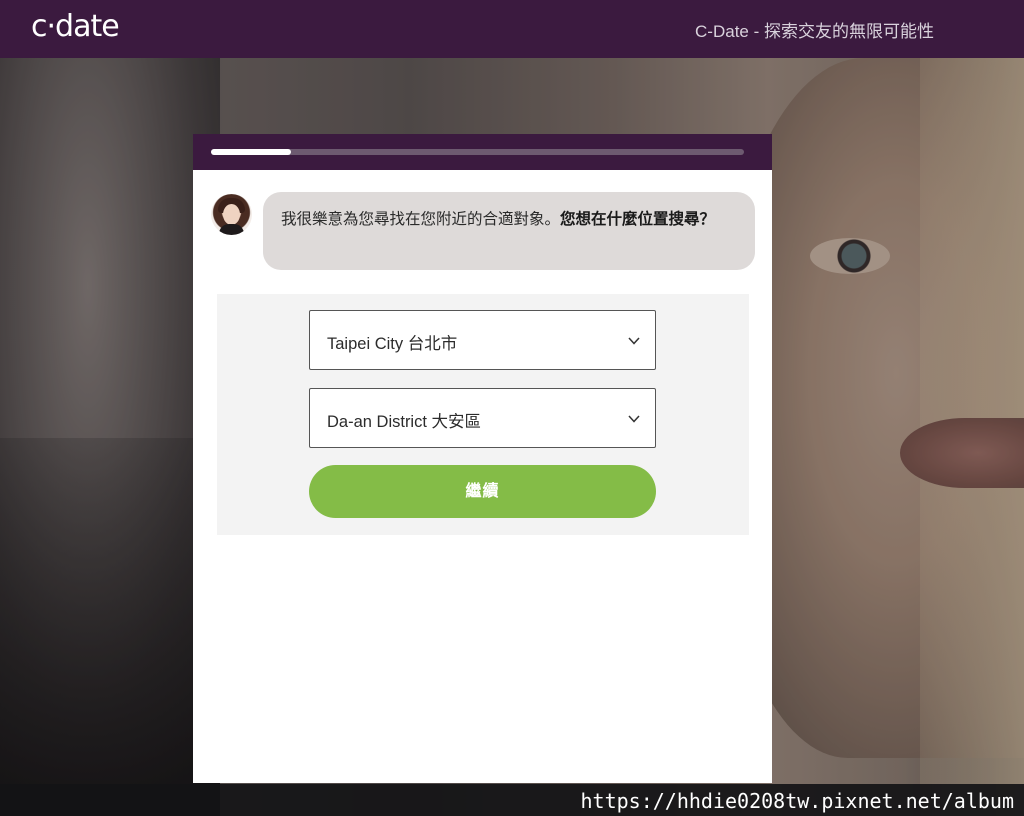  Describe the element at coordinates (404, 422) in the screenshot. I see `district-select-value: Da-an District 大安區` at that location.